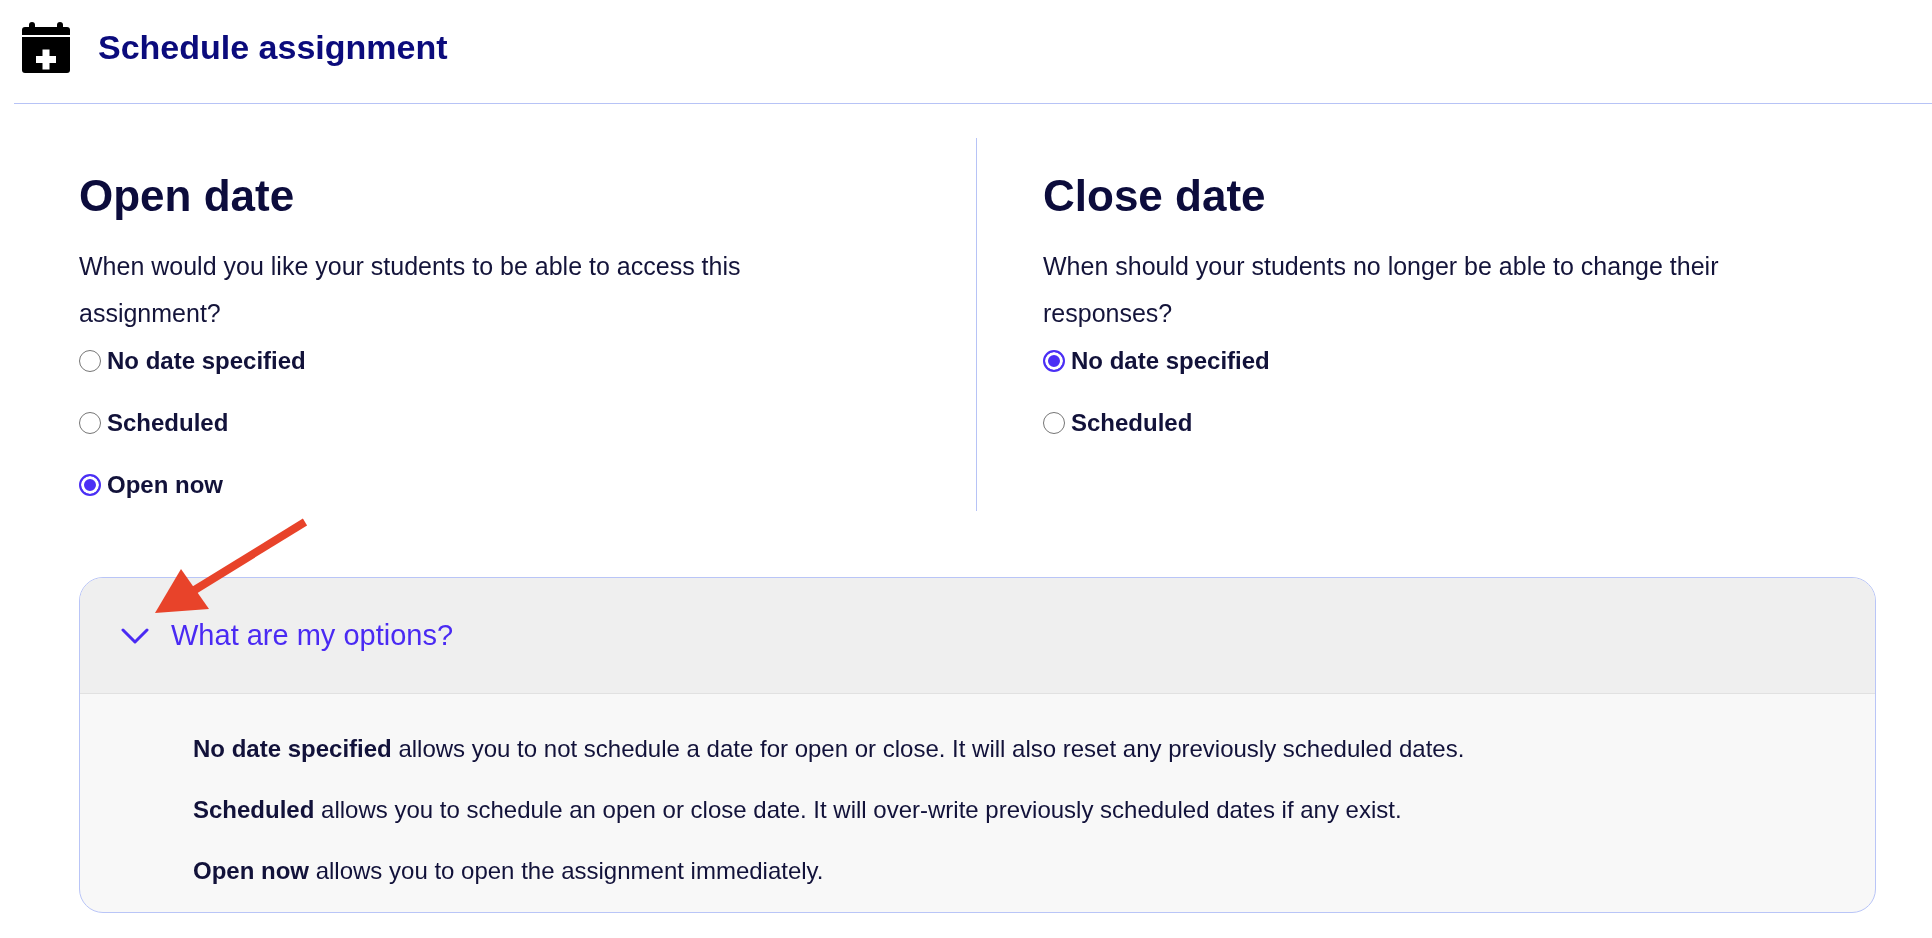 The image size is (1932, 938). Describe the element at coordinates (798, 810) in the screenshot. I see `option-description: Scheduled allows you to schedule an open or close date. It will over-write previously scheduled dates if any exist.` at that location.